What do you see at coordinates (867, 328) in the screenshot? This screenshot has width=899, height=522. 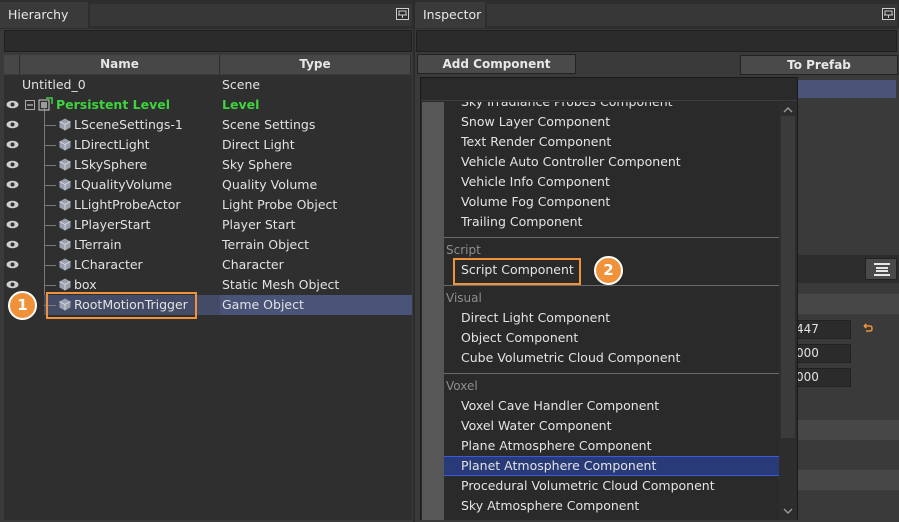 I see `reset-icon` at bounding box center [867, 328].